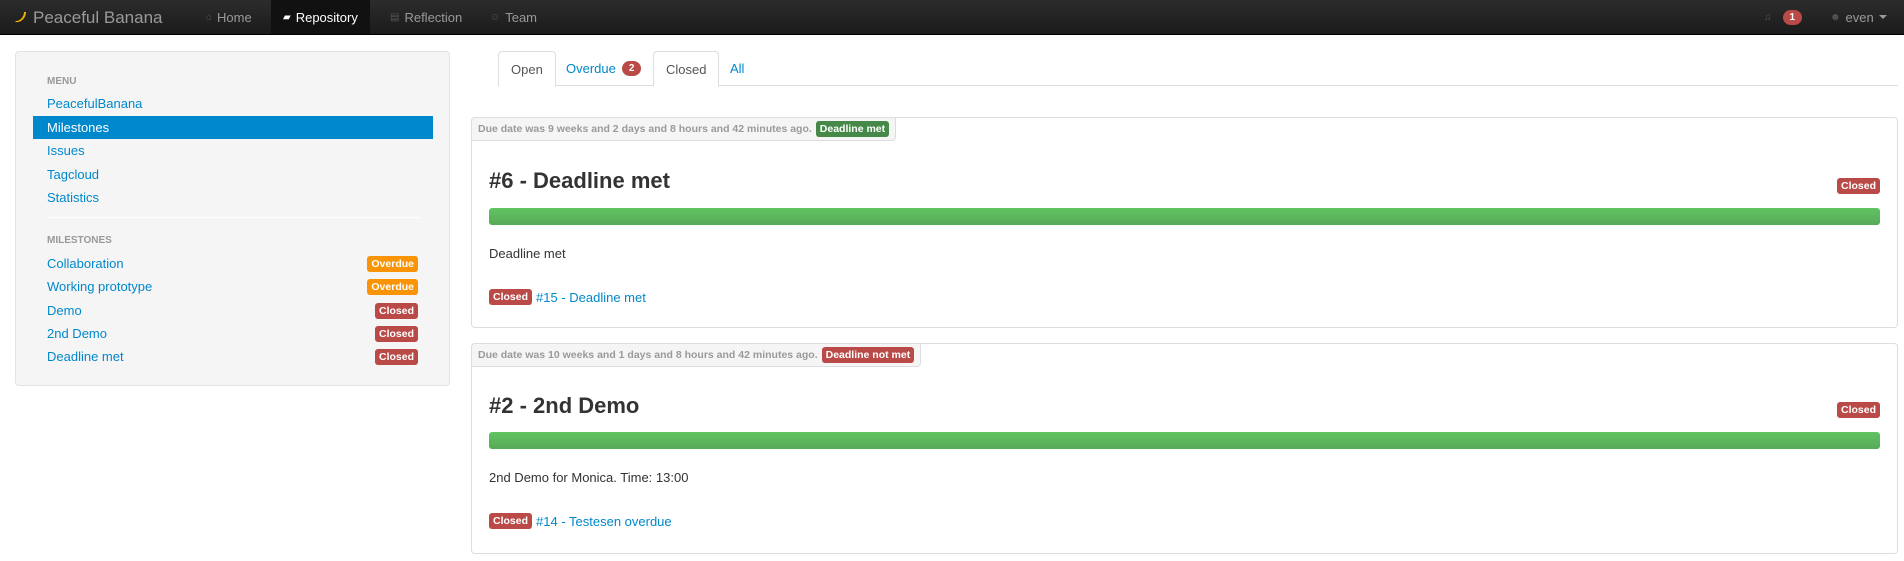 This screenshot has height=561, width=1904. What do you see at coordinates (233, 333) in the screenshot?
I see `sidebar-milestone-2nd-demo: 2nd Demo Closed` at bounding box center [233, 333].